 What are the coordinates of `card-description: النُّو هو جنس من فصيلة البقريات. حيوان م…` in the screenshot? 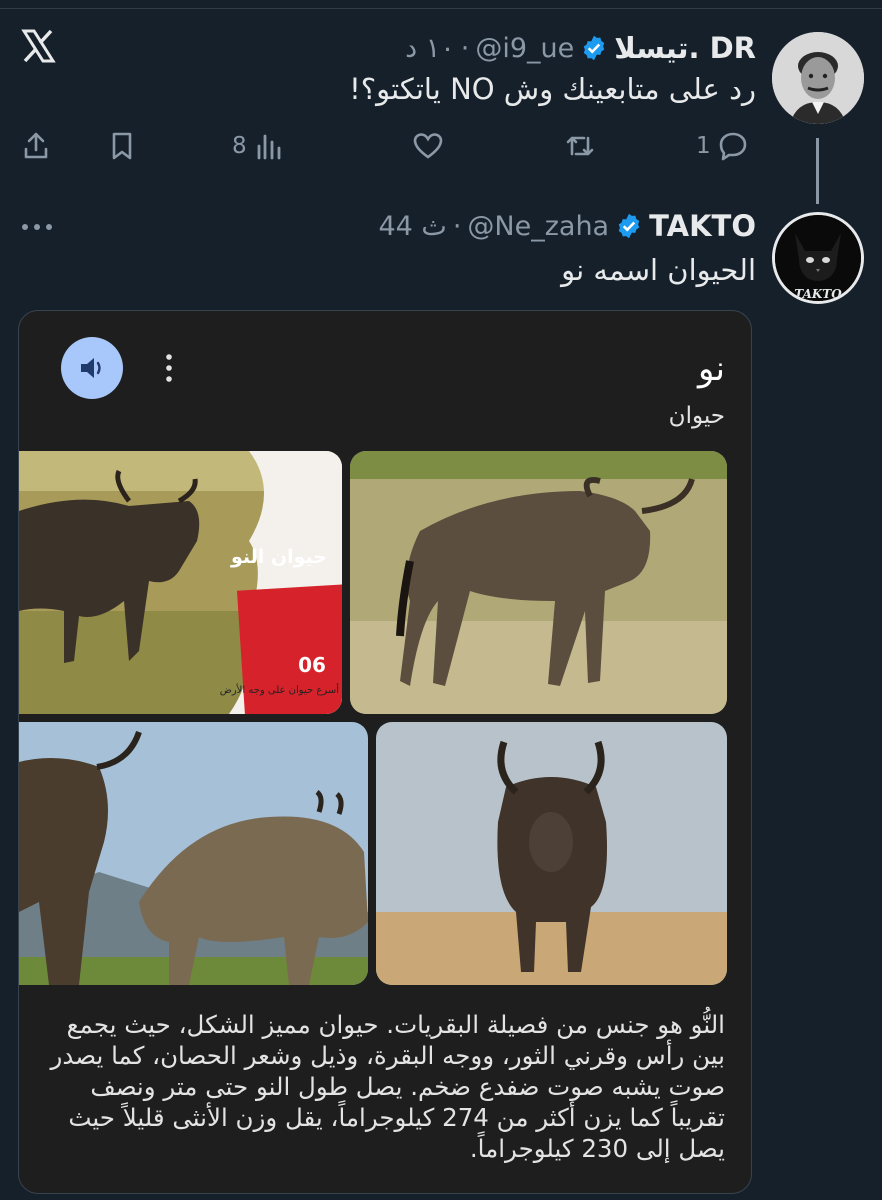 It's located at (387, 1086).